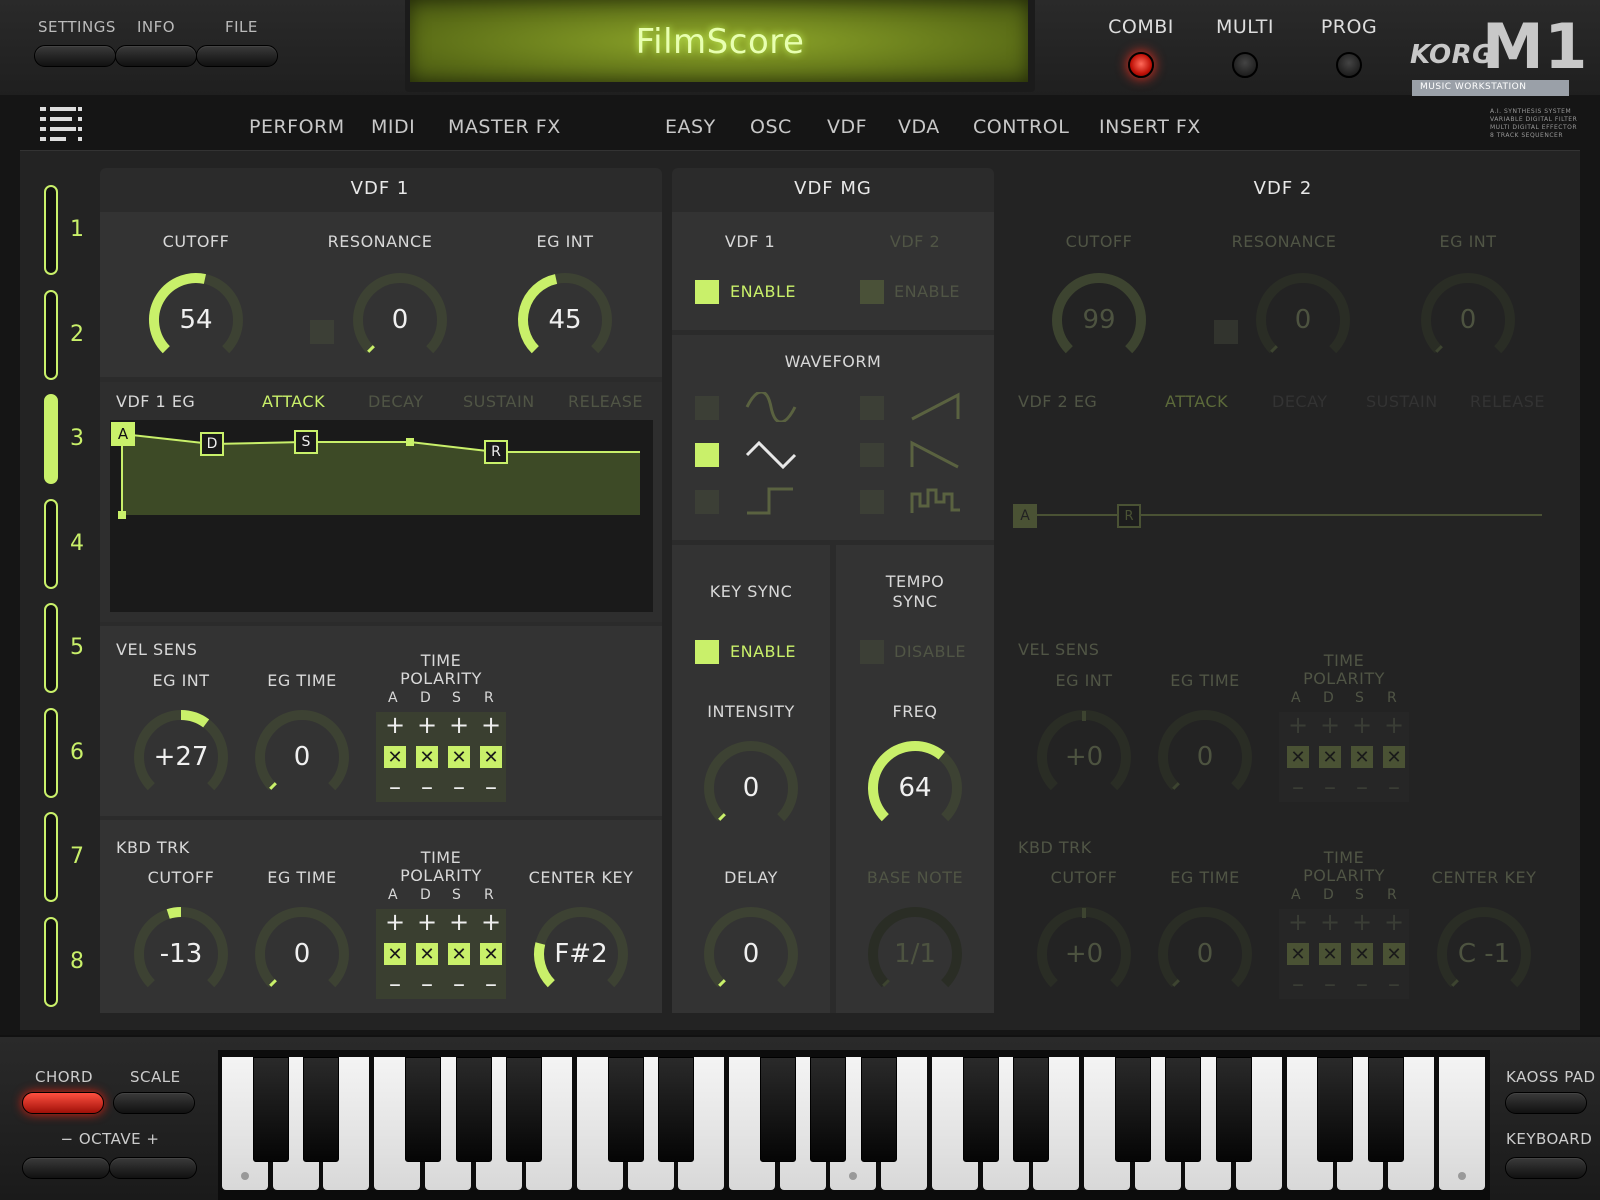 This screenshot has height=1200, width=1600. Describe the element at coordinates (707, 292) in the screenshot. I see `mg-vdf1-enable-checkbox` at that location.